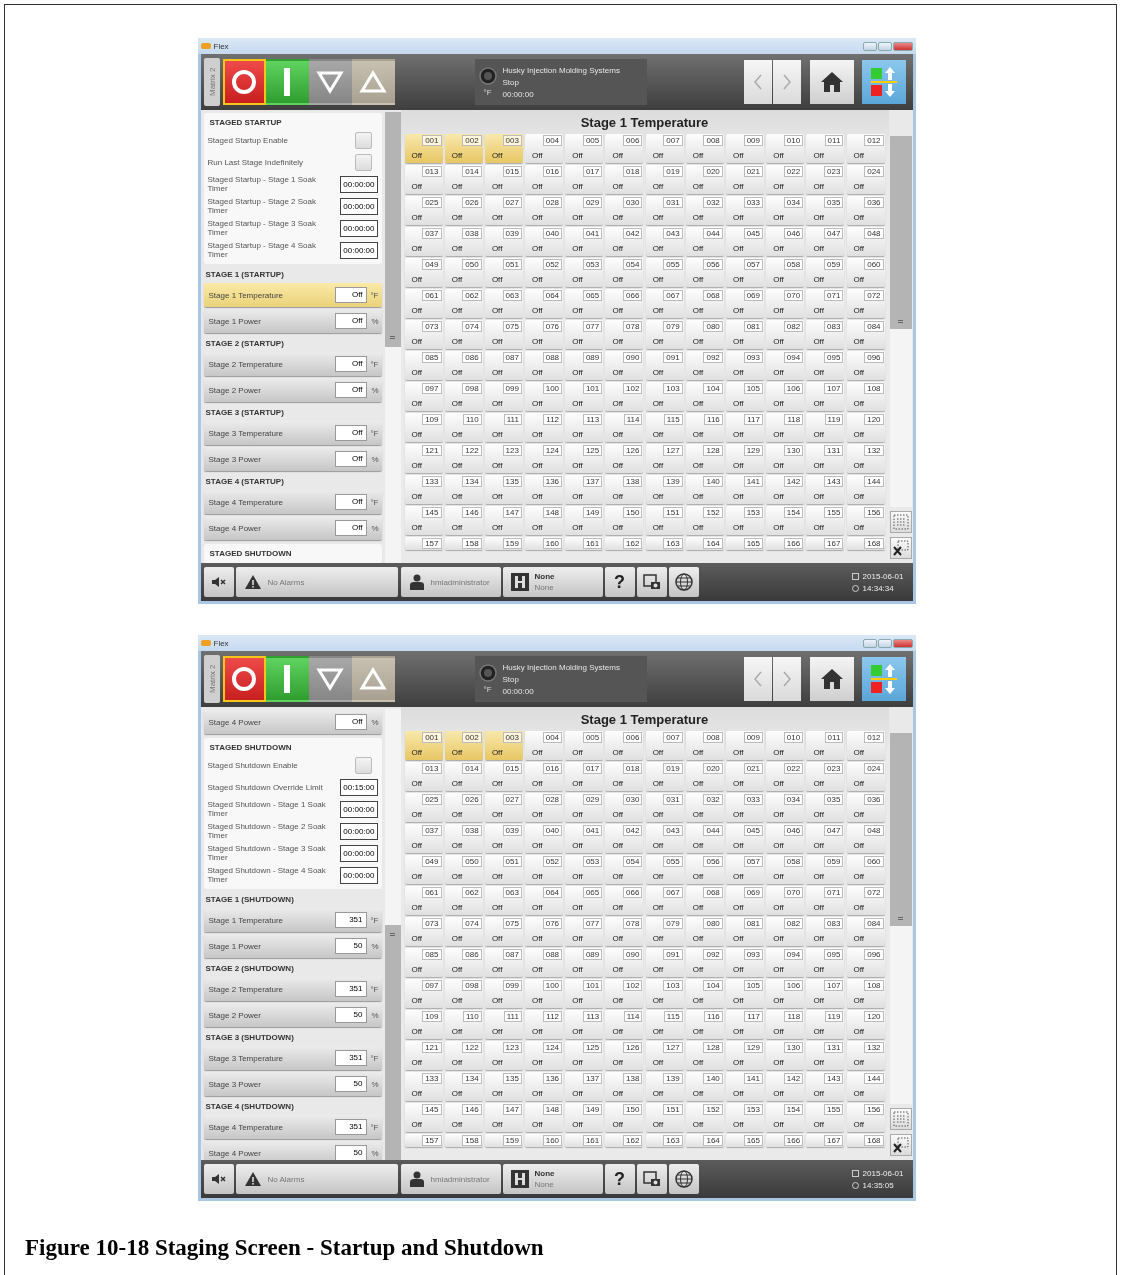 The image size is (1123, 1275). Describe the element at coordinates (624, 272) in the screenshot. I see `zone-tile: 054 Off` at that location.